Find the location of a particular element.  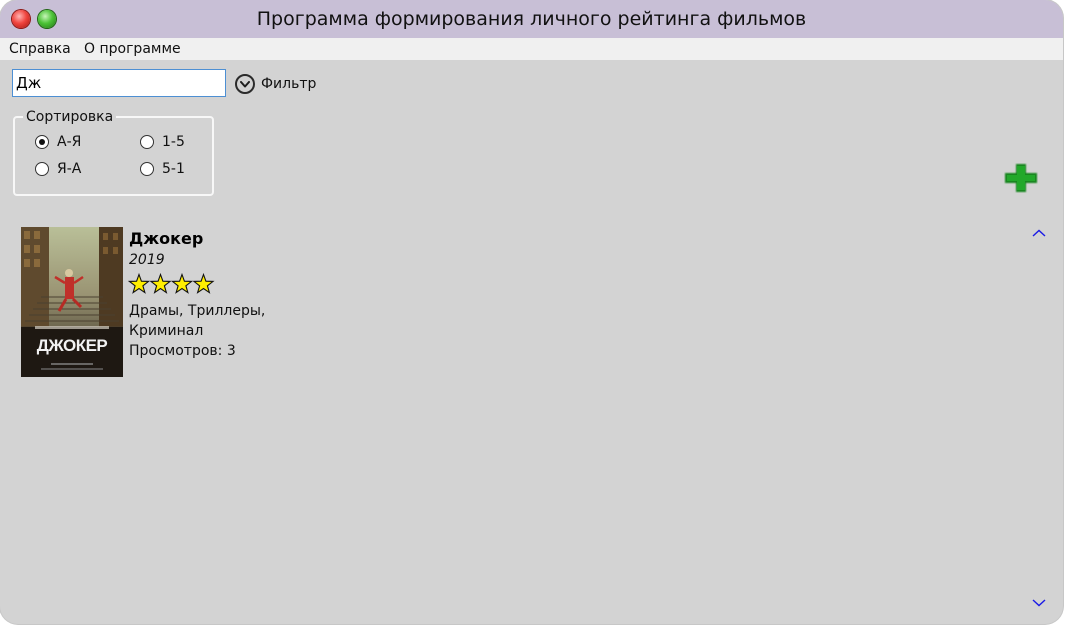

sort-legend: Сортировка is located at coordinates (70, 117).